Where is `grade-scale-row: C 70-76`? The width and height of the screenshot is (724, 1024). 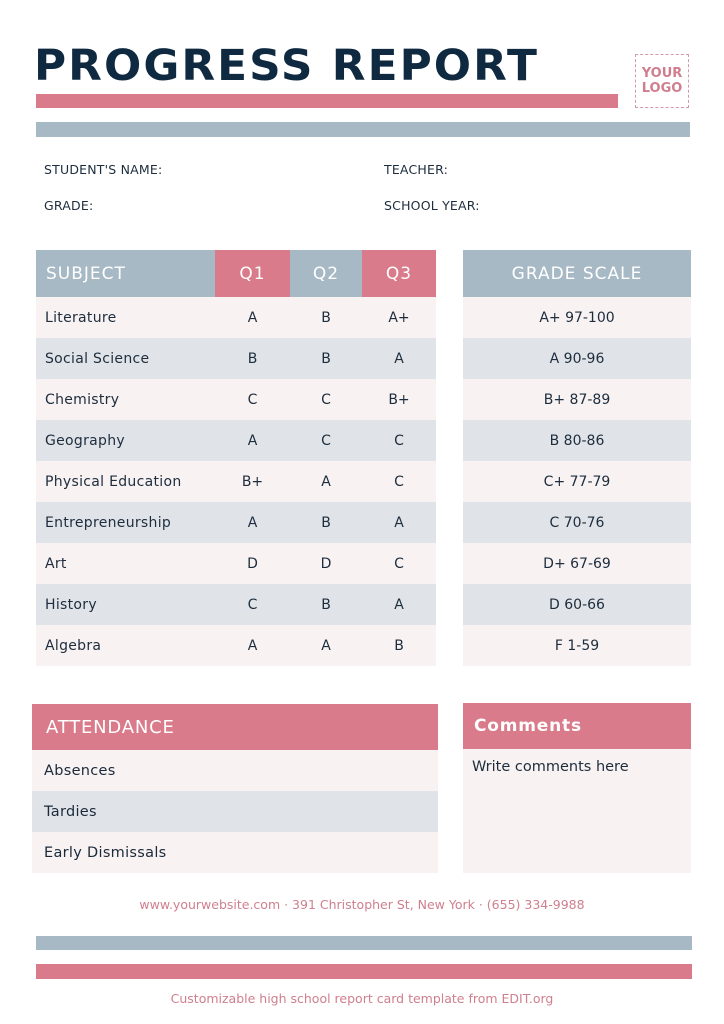 grade-scale-row: C 70-76 is located at coordinates (577, 522).